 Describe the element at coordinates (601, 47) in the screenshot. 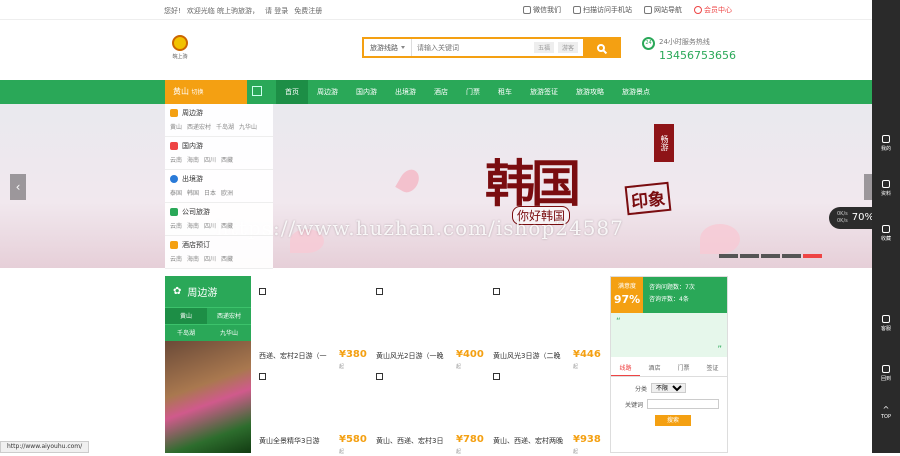

I see `search-button` at that location.